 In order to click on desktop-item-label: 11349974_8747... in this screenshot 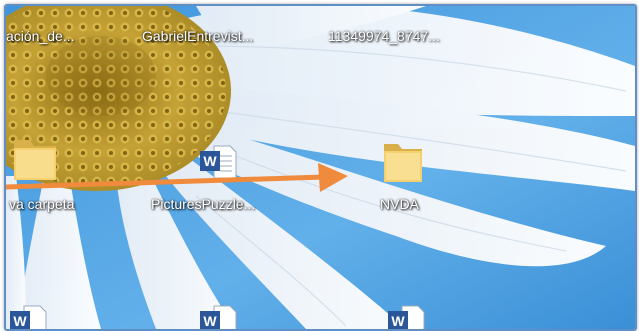, I will do `click(384, 36)`.